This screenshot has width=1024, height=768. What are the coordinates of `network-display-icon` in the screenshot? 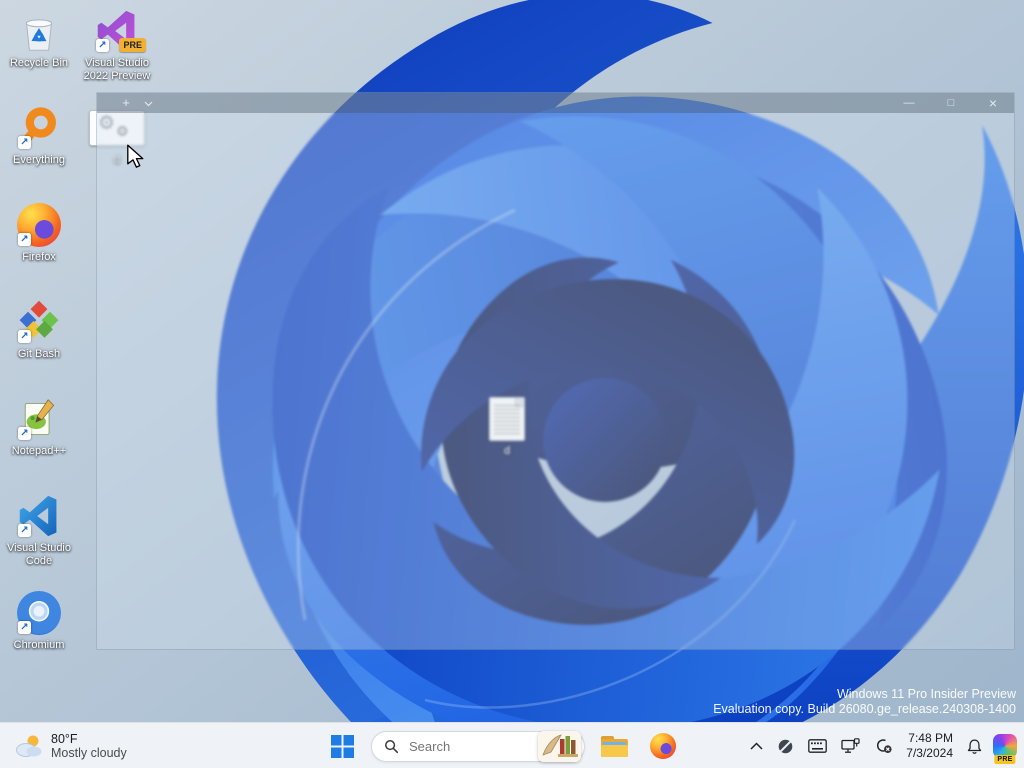 It's located at (850, 745).